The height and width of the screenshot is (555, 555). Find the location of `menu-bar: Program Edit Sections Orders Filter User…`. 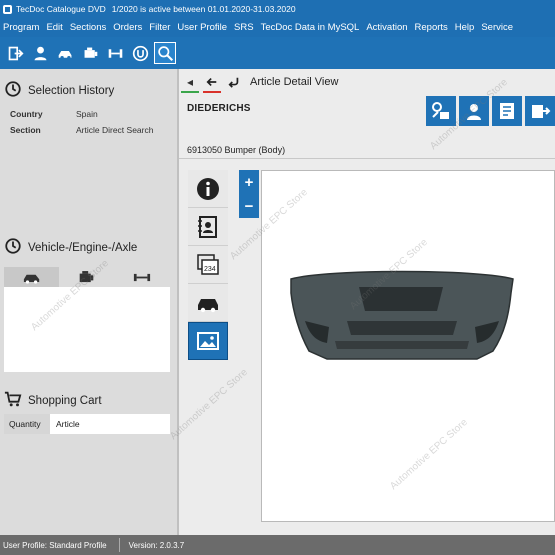

menu-bar: Program Edit Sections Orders Filter User… is located at coordinates (277, 27).